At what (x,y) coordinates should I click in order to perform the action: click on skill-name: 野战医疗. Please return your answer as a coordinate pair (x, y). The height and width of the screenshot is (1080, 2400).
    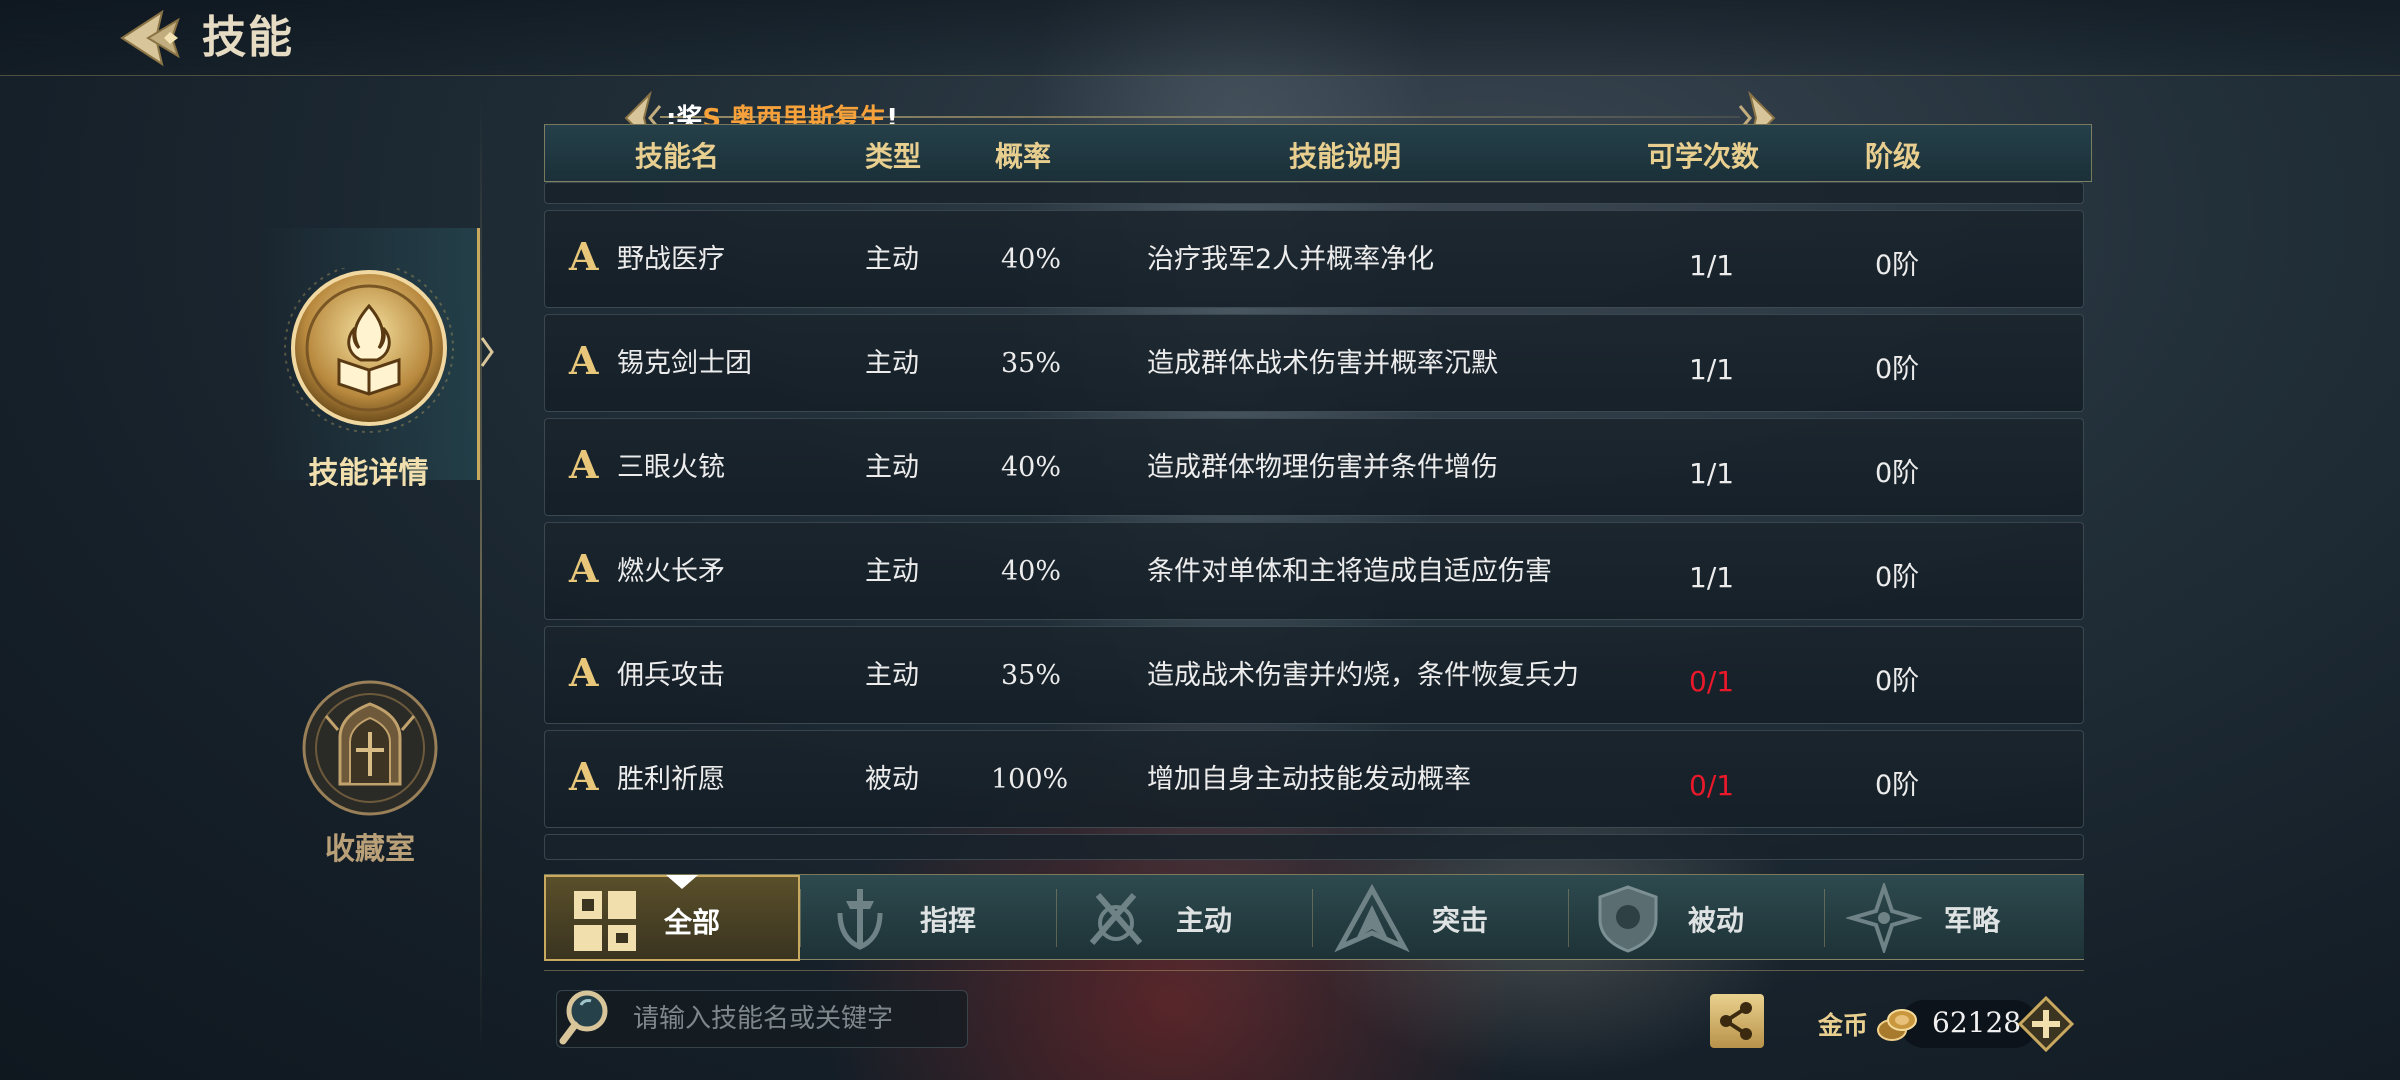
    Looking at the image, I should click on (671, 259).